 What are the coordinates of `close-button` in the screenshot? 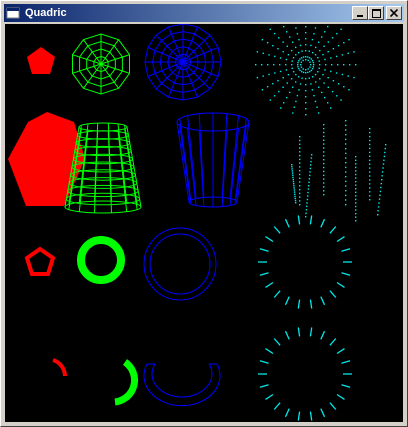 It's located at (394, 13).